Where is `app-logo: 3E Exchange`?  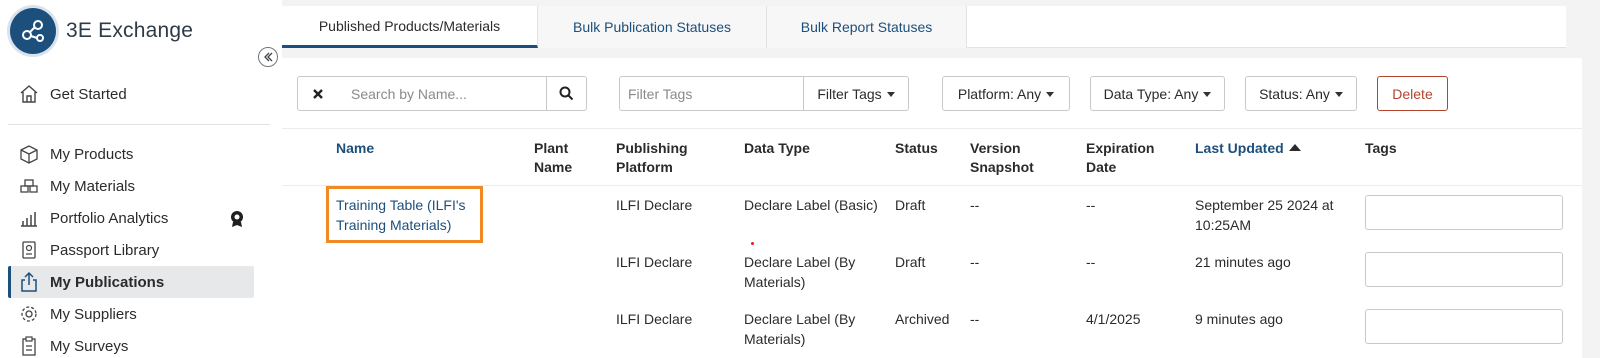
app-logo: 3E Exchange is located at coordinates (101, 31).